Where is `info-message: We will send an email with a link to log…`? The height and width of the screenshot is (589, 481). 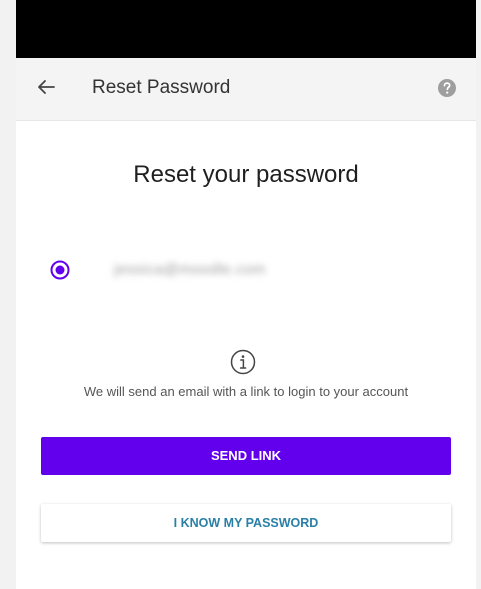
info-message: We will send an email with a link to log… is located at coordinates (246, 391).